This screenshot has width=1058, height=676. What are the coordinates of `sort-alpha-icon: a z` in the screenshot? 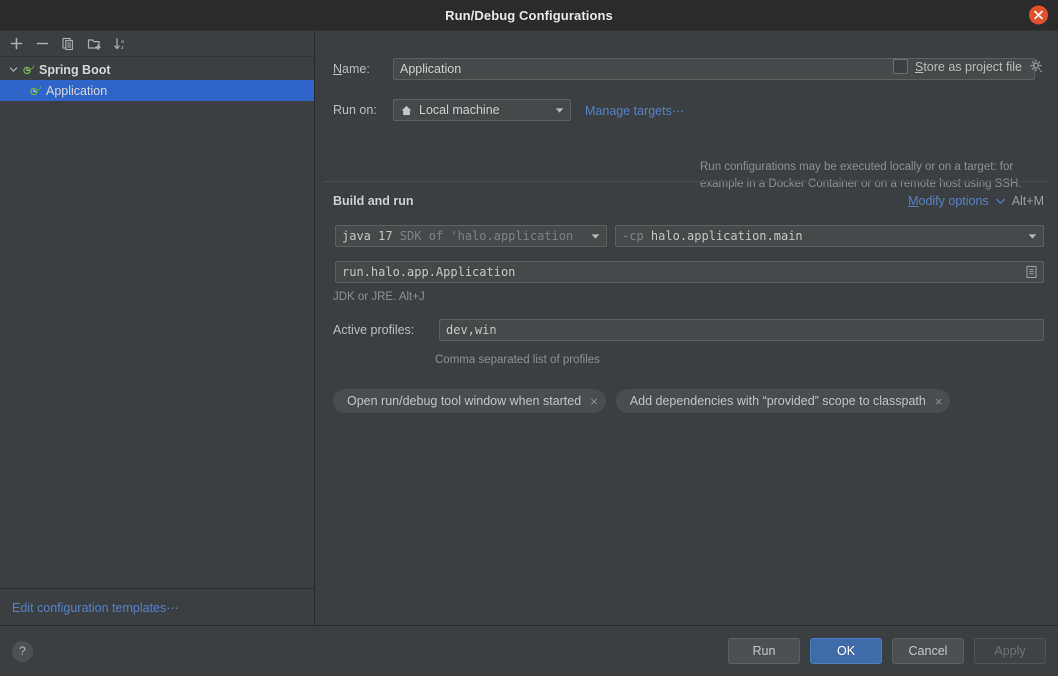 It's located at (118, 44).